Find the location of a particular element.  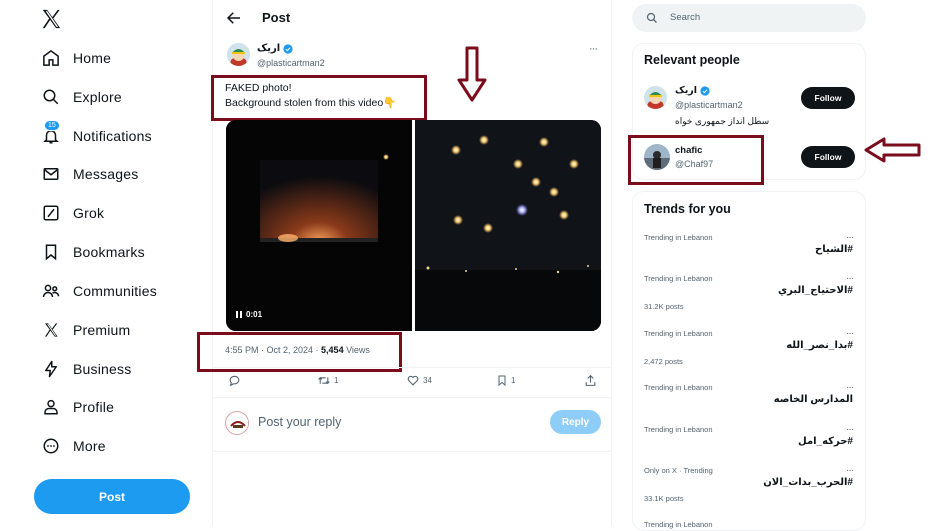

nav-explore: Explore is located at coordinates (81, 97).